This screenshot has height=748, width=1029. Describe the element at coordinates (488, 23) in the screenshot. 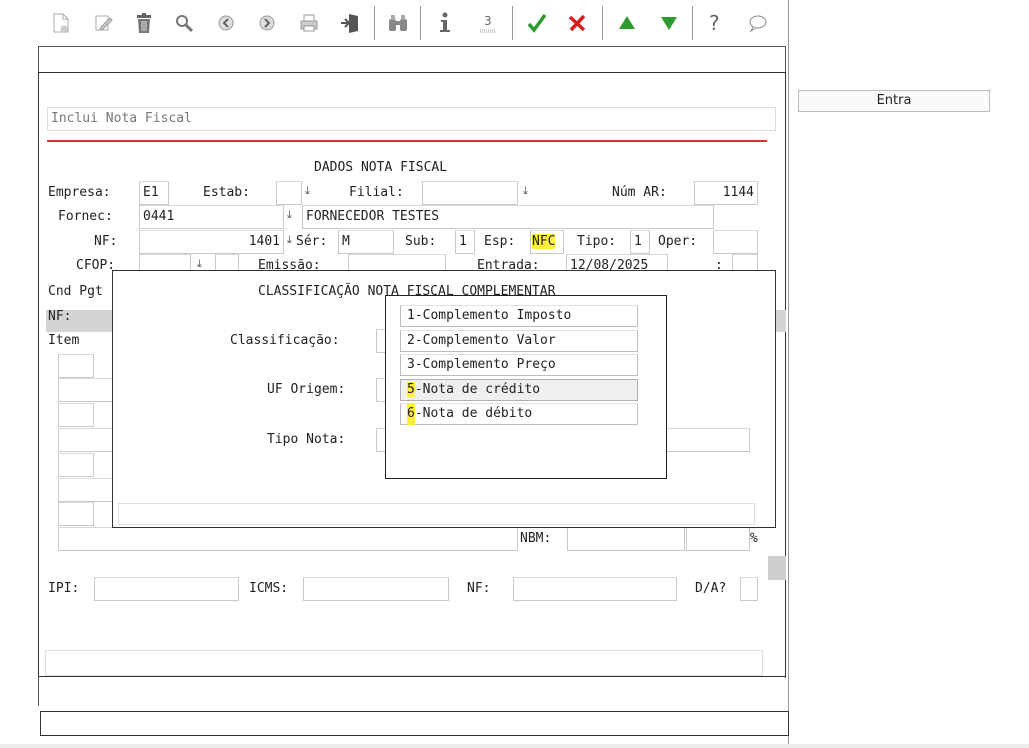

I see `list-icon: 3` at that location.